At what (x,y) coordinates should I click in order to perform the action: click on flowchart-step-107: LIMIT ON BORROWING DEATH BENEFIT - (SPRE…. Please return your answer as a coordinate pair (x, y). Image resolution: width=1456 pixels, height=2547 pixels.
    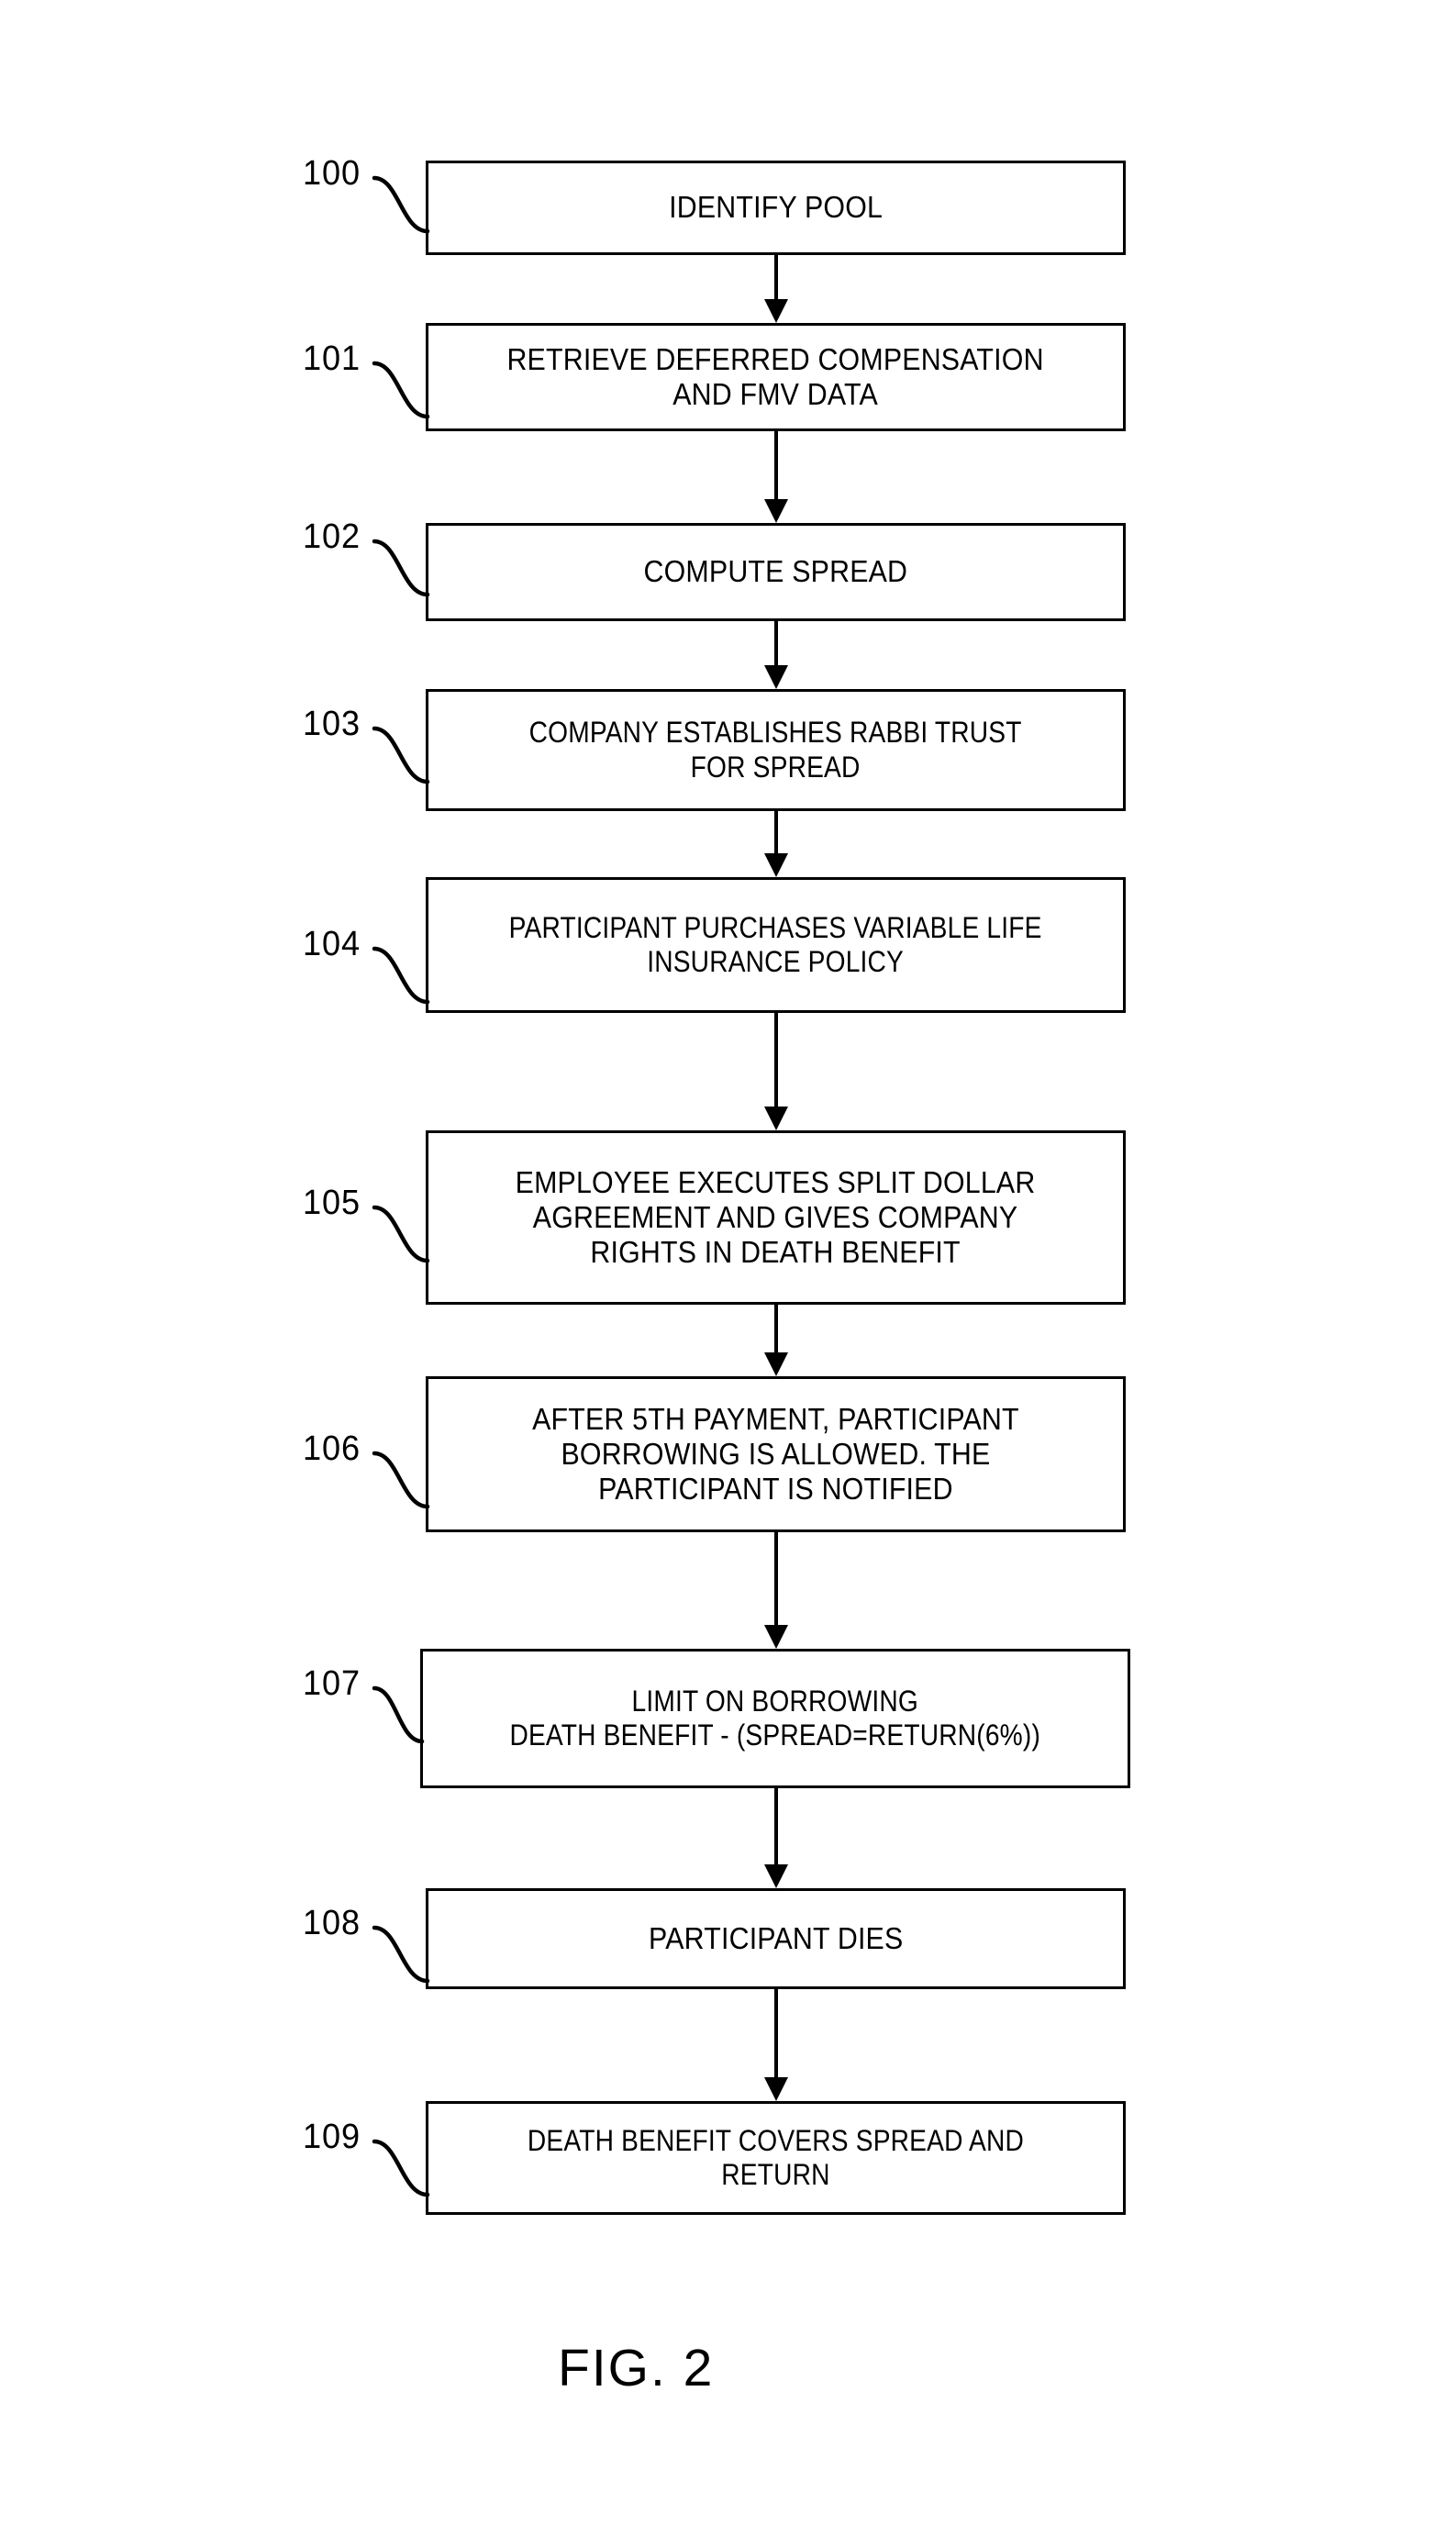
    Looking at the image, I should click on (775, 1718).